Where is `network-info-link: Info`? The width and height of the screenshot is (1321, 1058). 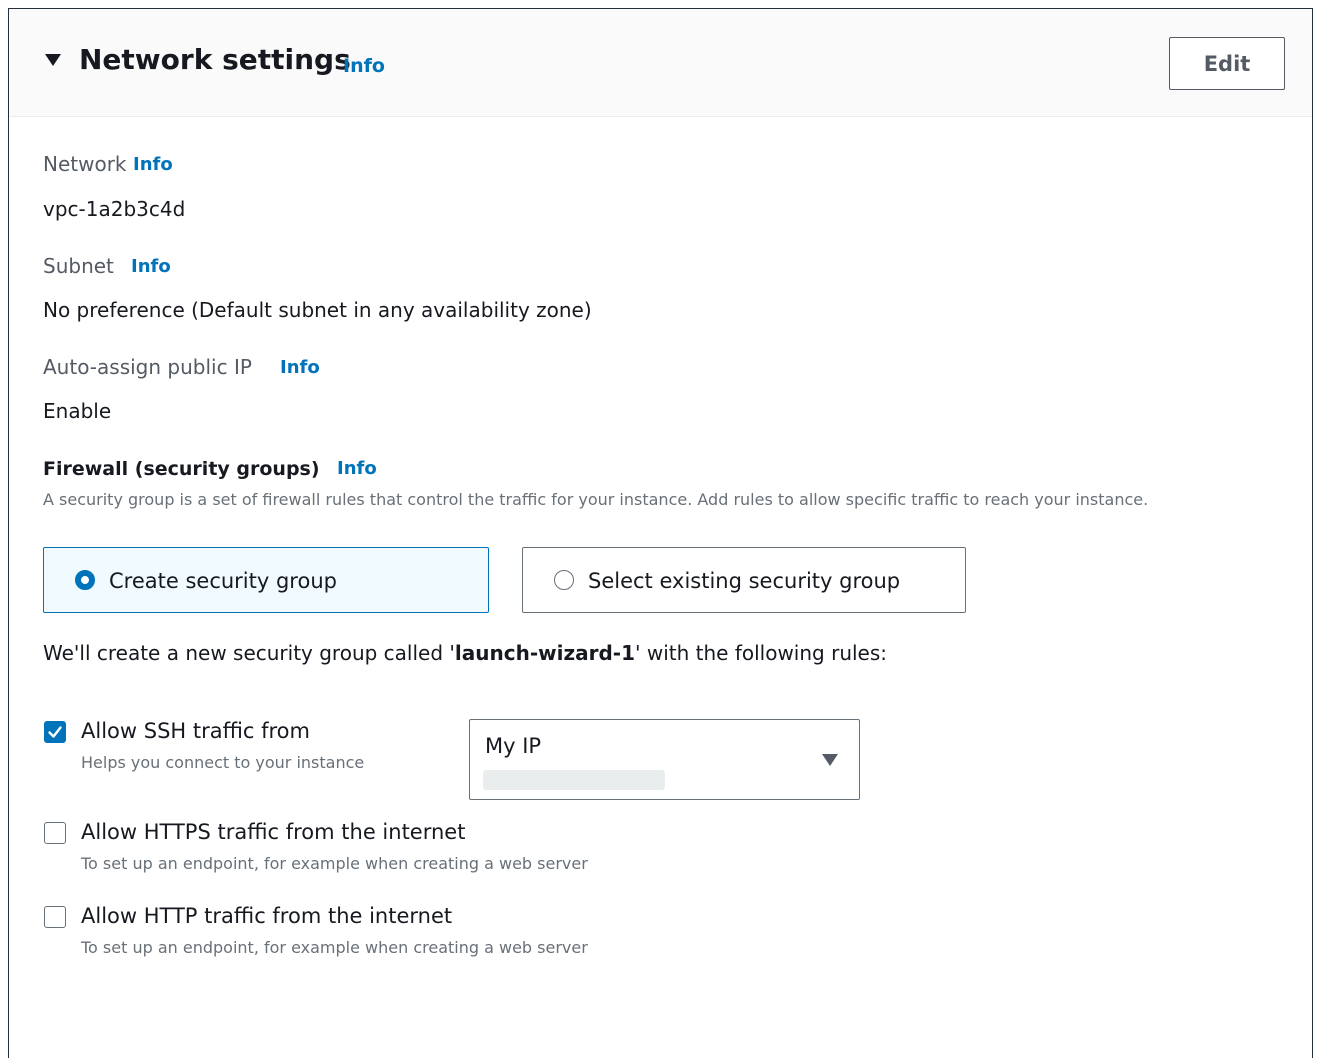 network-info-link: Info is located at coordinates (153, 164).